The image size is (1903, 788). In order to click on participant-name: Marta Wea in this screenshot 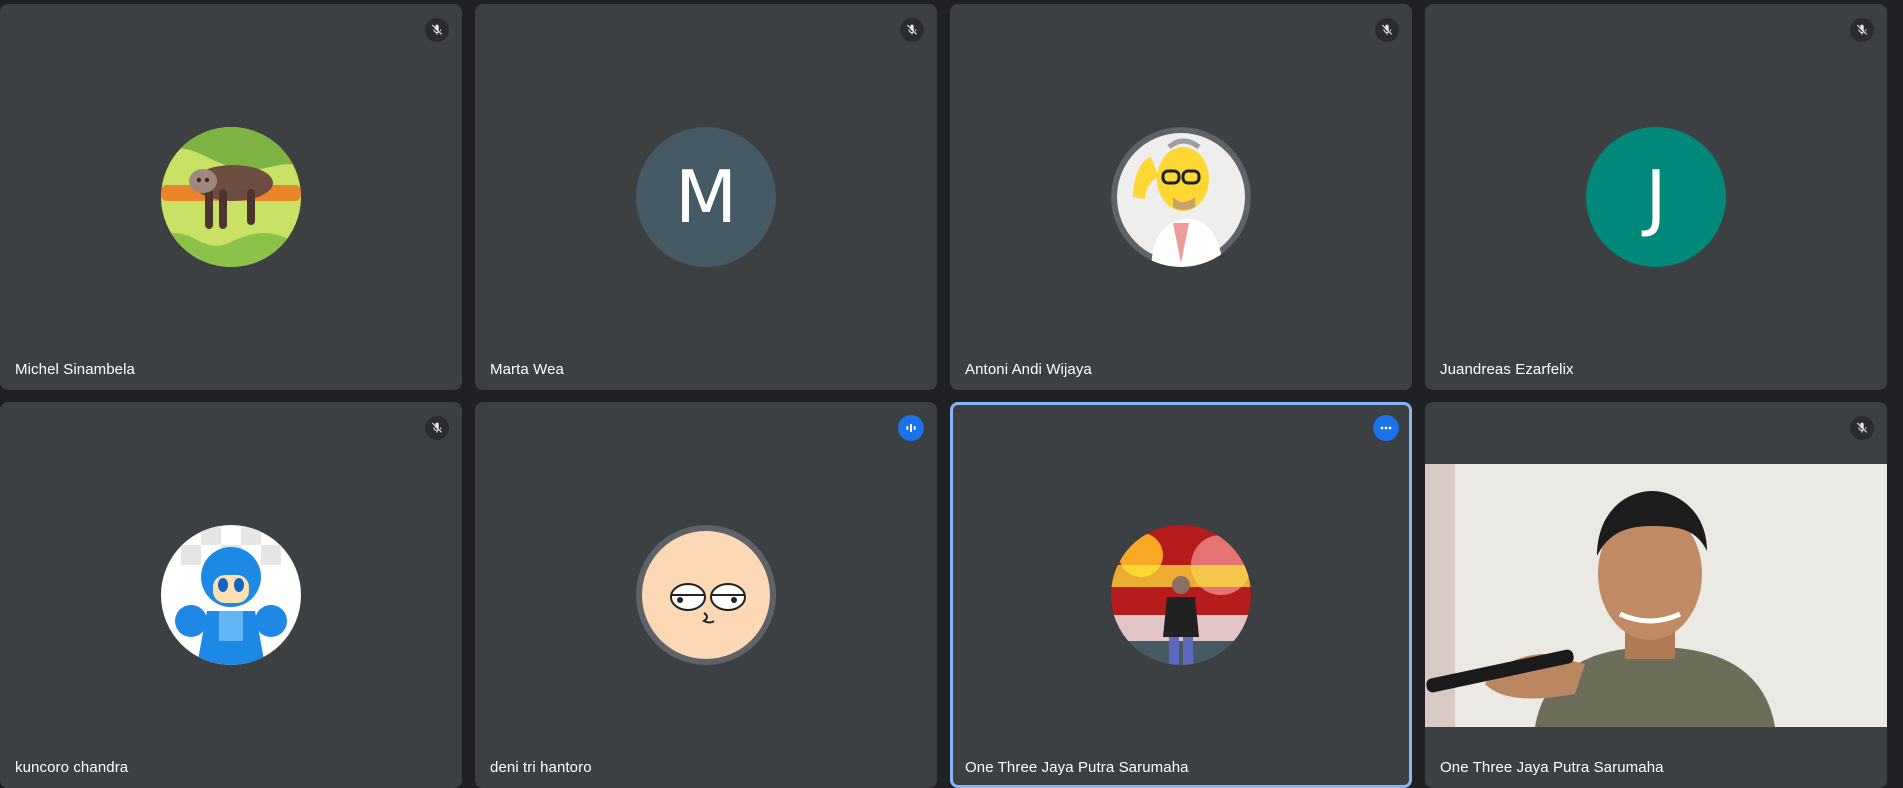, I will do `click(527, 369)`.